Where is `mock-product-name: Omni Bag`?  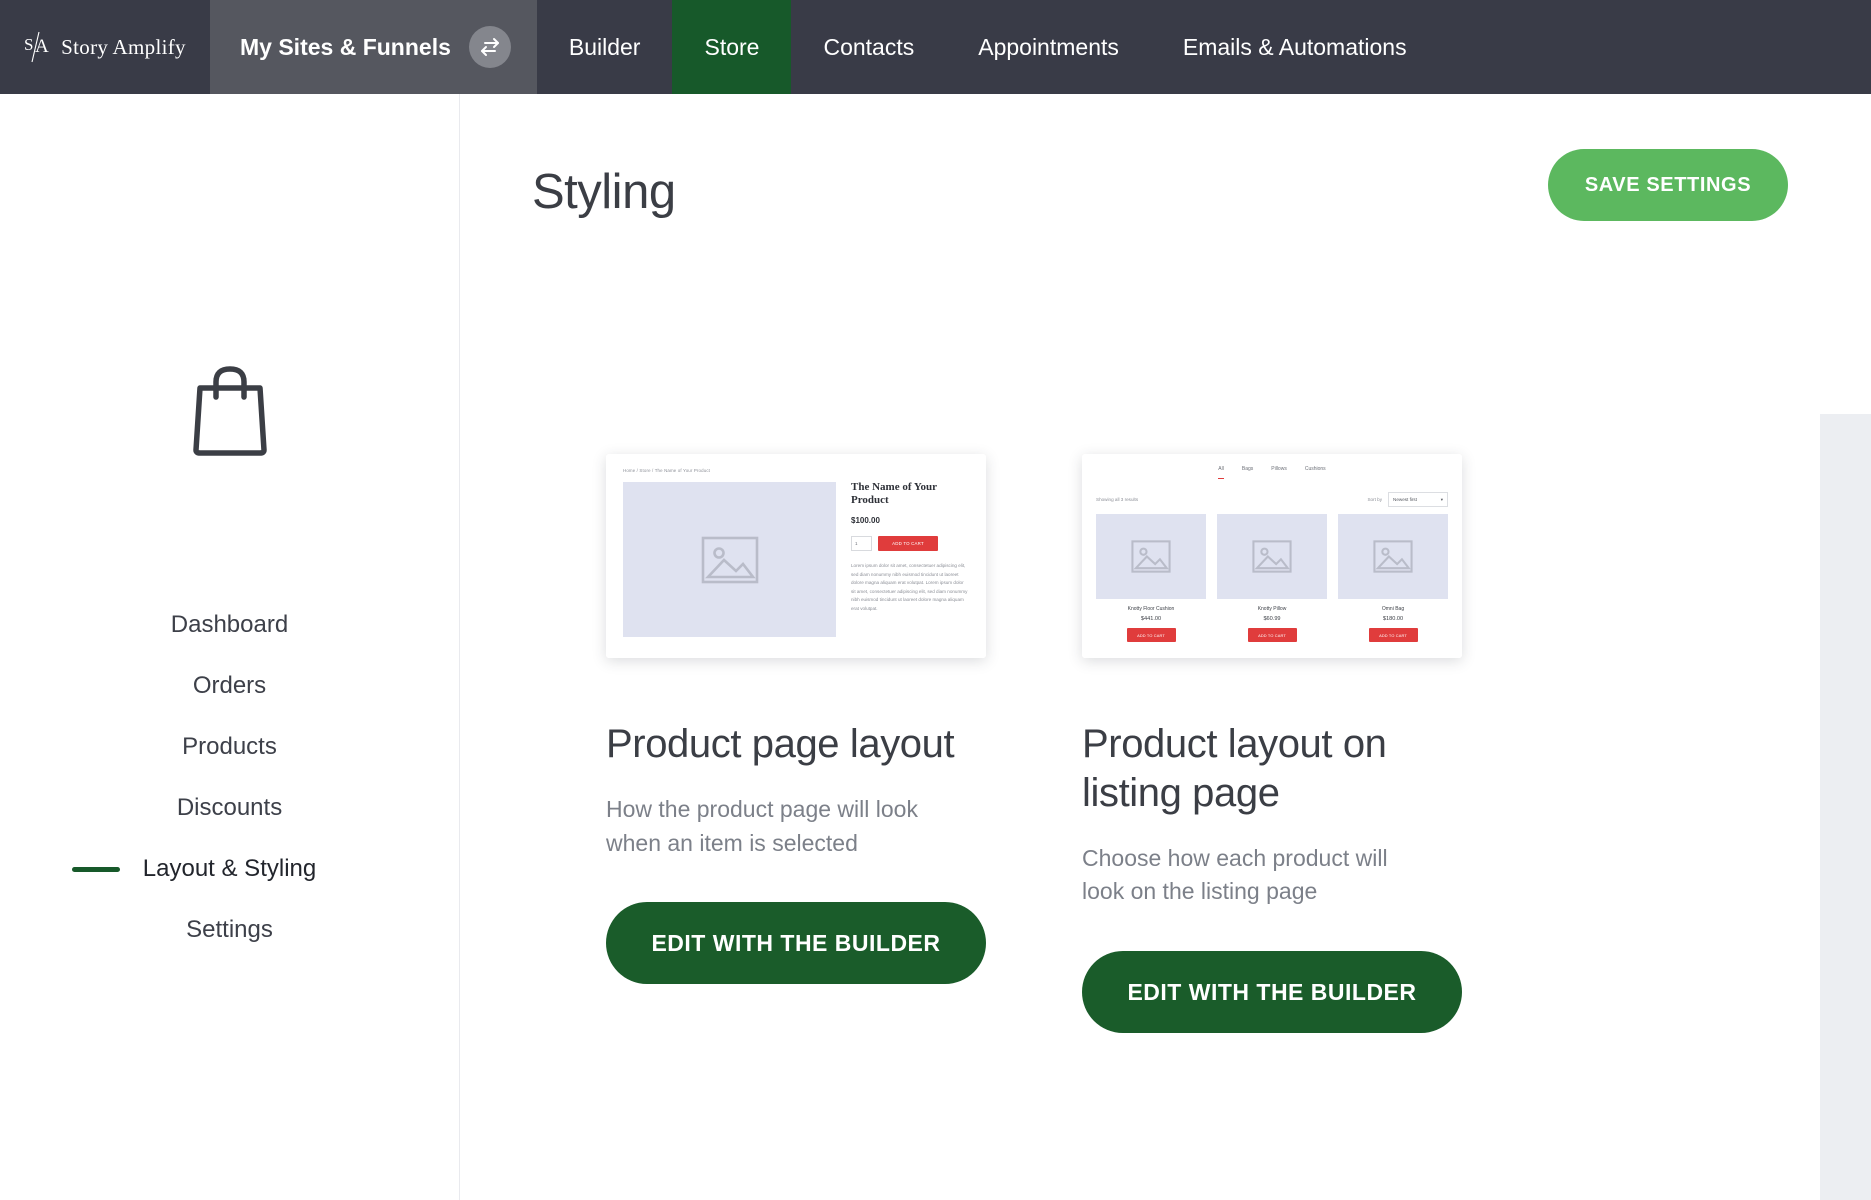
mock-product-name: Omni Bag is located at coordinates (1393, 609).